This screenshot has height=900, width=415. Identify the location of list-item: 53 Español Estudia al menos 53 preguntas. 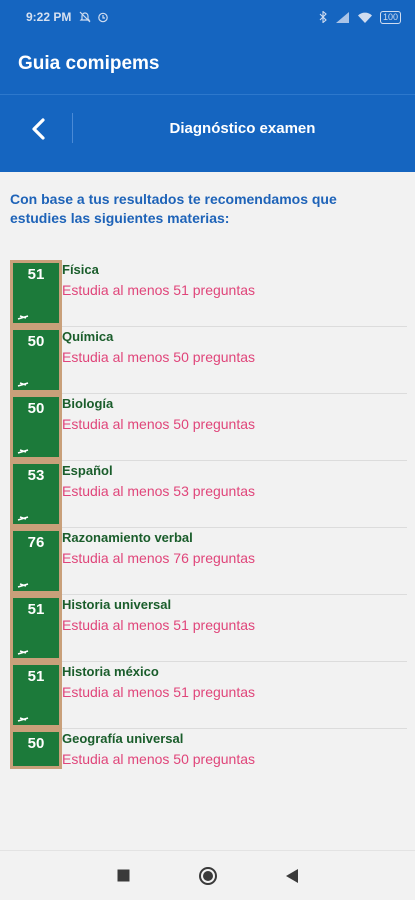
(208, 494).